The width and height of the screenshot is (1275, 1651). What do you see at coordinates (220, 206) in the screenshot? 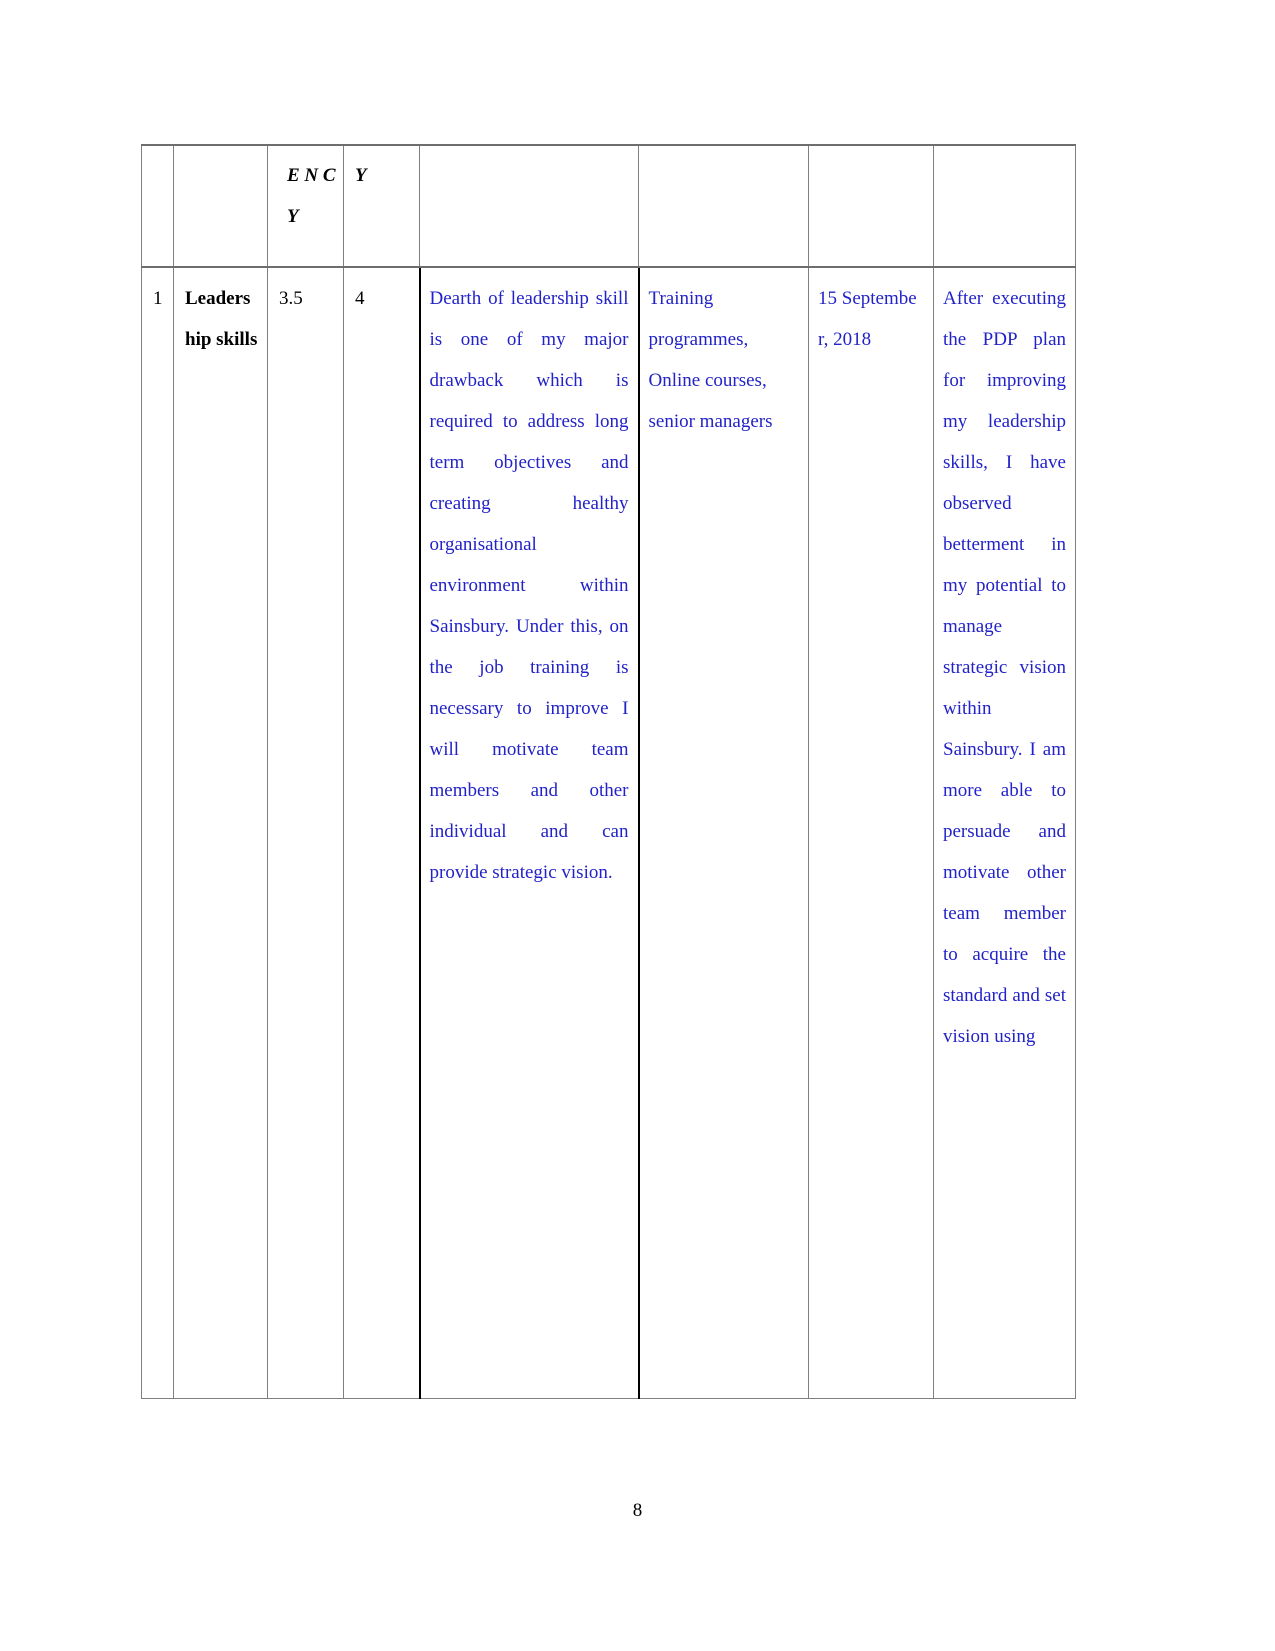
I see `header-cell-skill` at bounding box center [220, 206].